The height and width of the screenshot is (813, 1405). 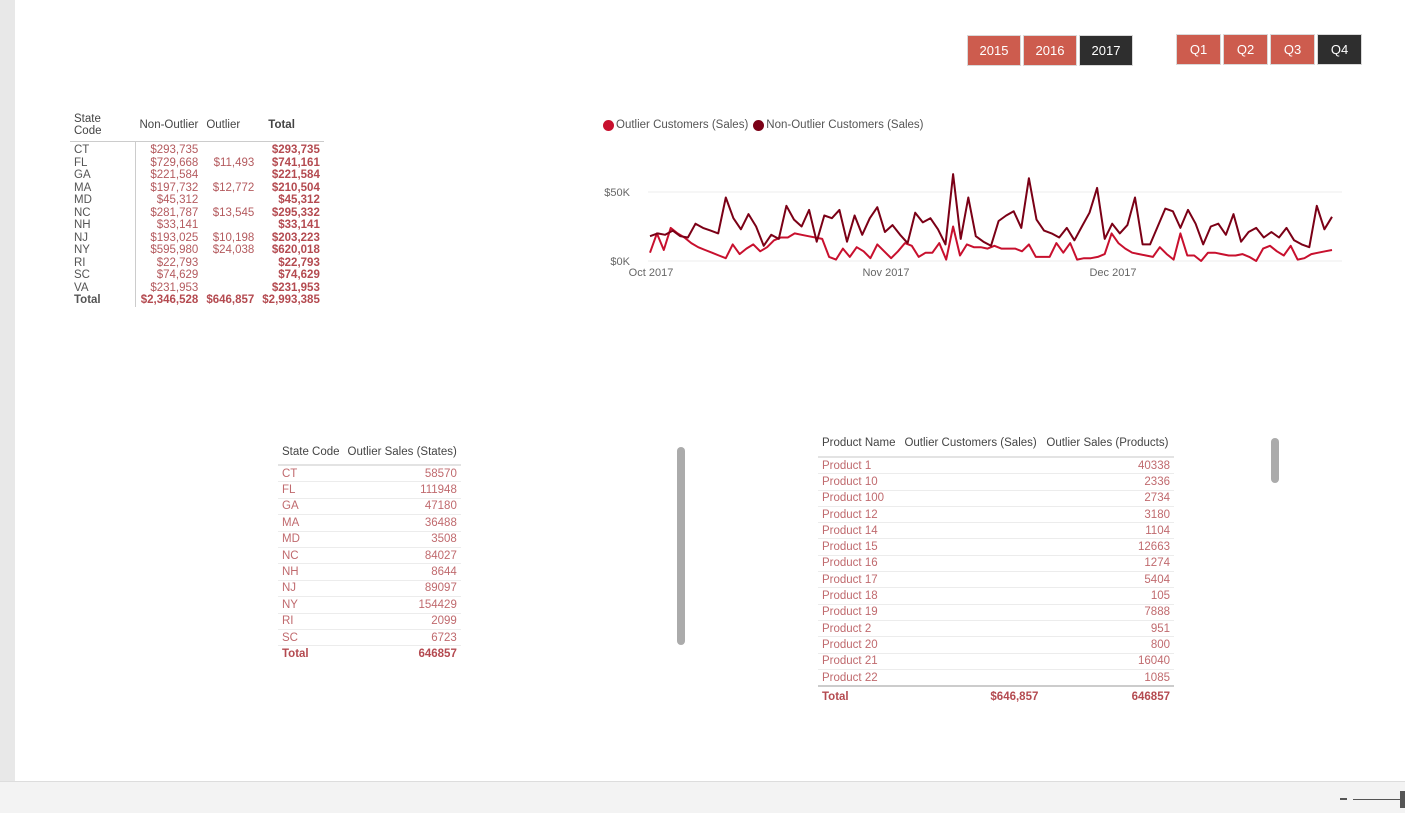 I want to click on table-row: MD 3508, so click(x=369, y=539).